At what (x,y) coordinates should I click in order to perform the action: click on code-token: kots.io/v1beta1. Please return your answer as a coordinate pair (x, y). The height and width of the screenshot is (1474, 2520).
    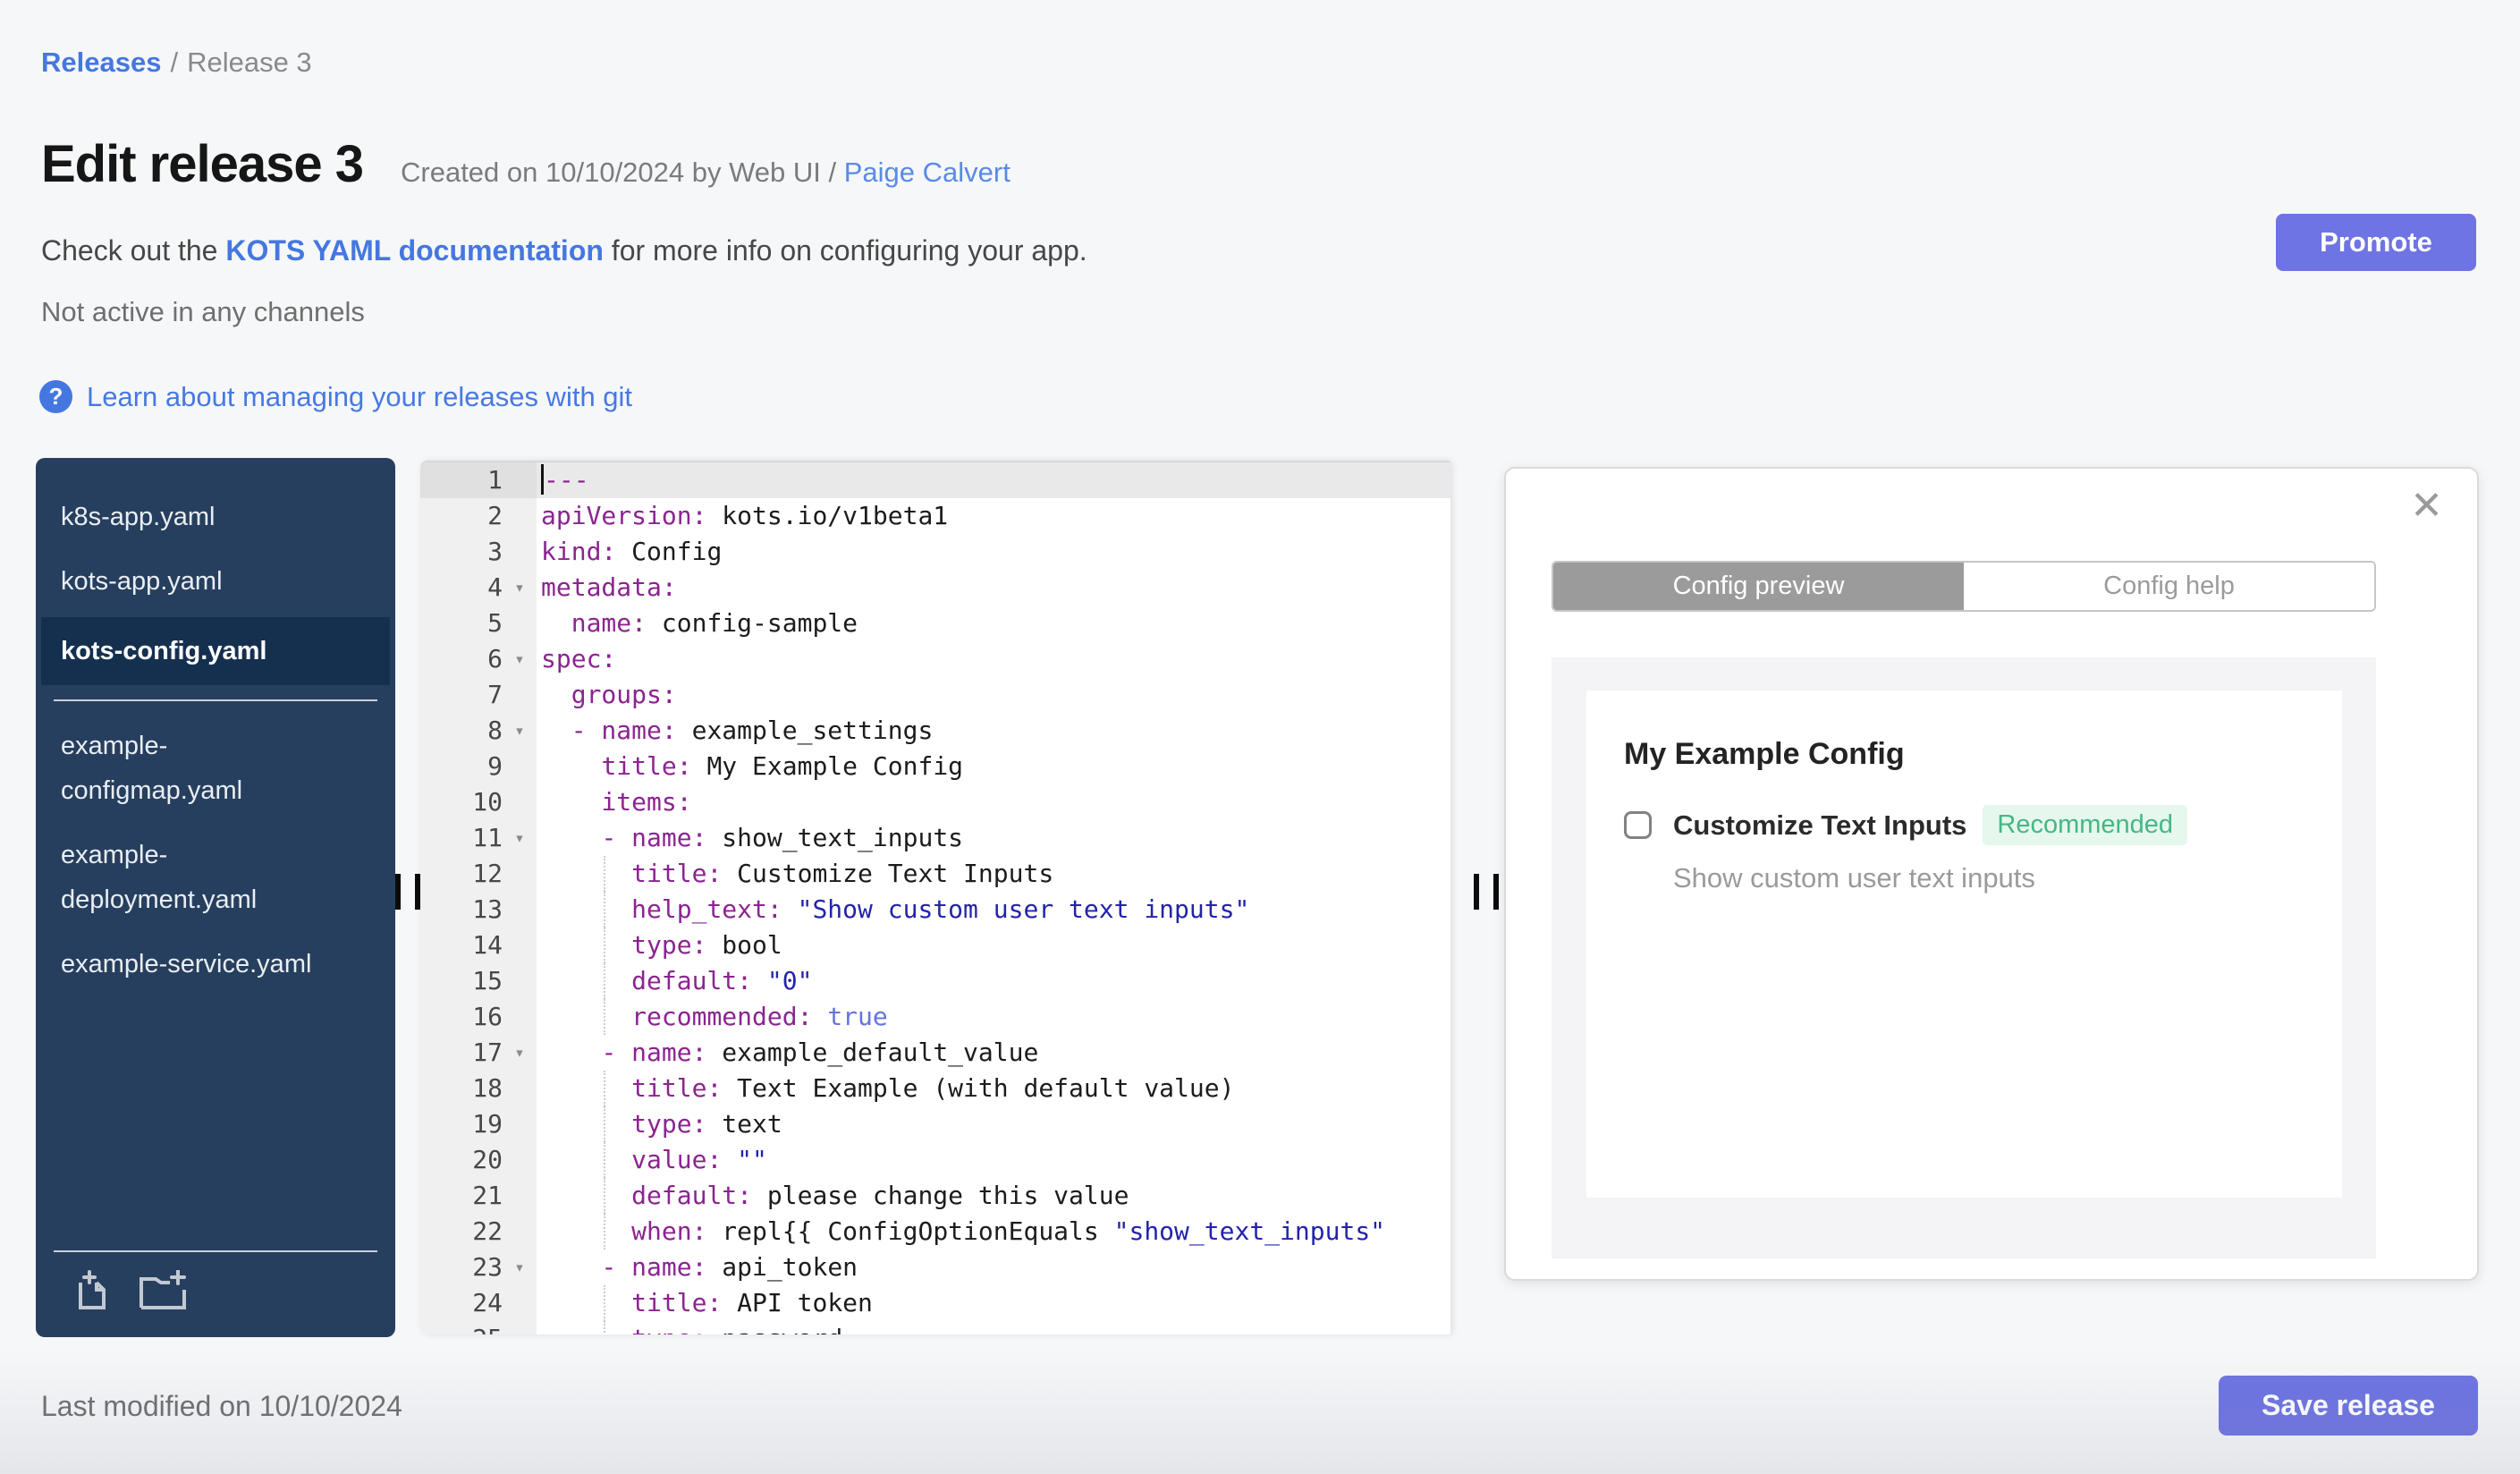
    Looking at the image, I should click on (827, 515).